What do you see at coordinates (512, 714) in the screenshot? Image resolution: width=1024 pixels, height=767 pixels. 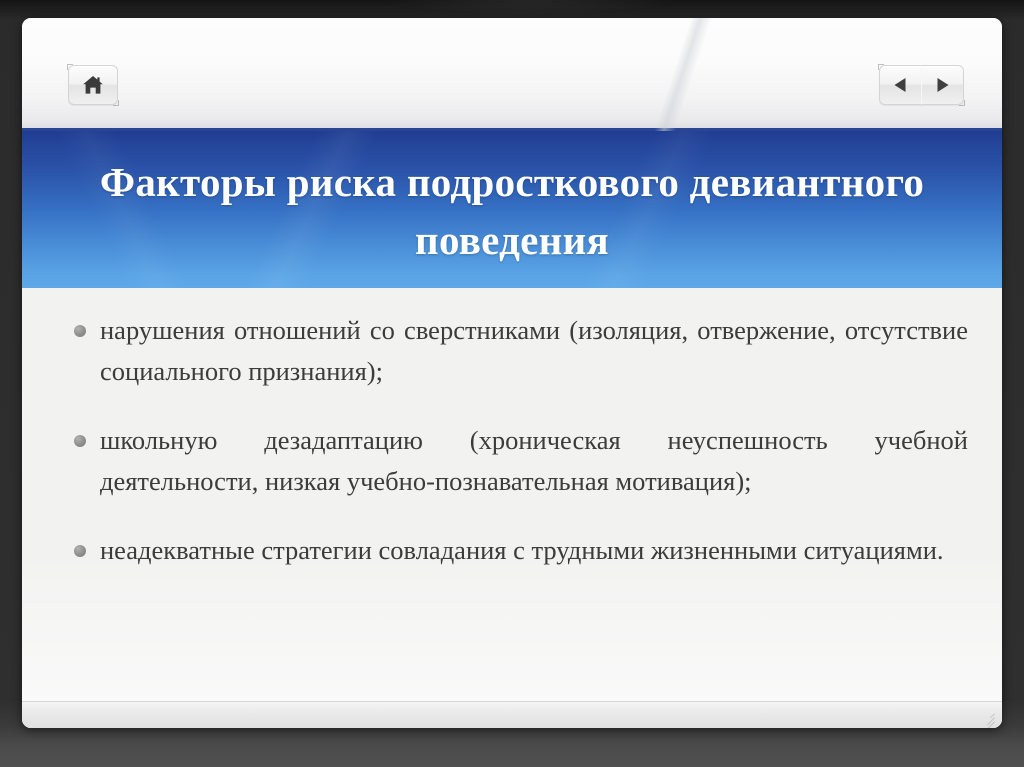 I see `bottom-bar` at bounding box center [512, 714].